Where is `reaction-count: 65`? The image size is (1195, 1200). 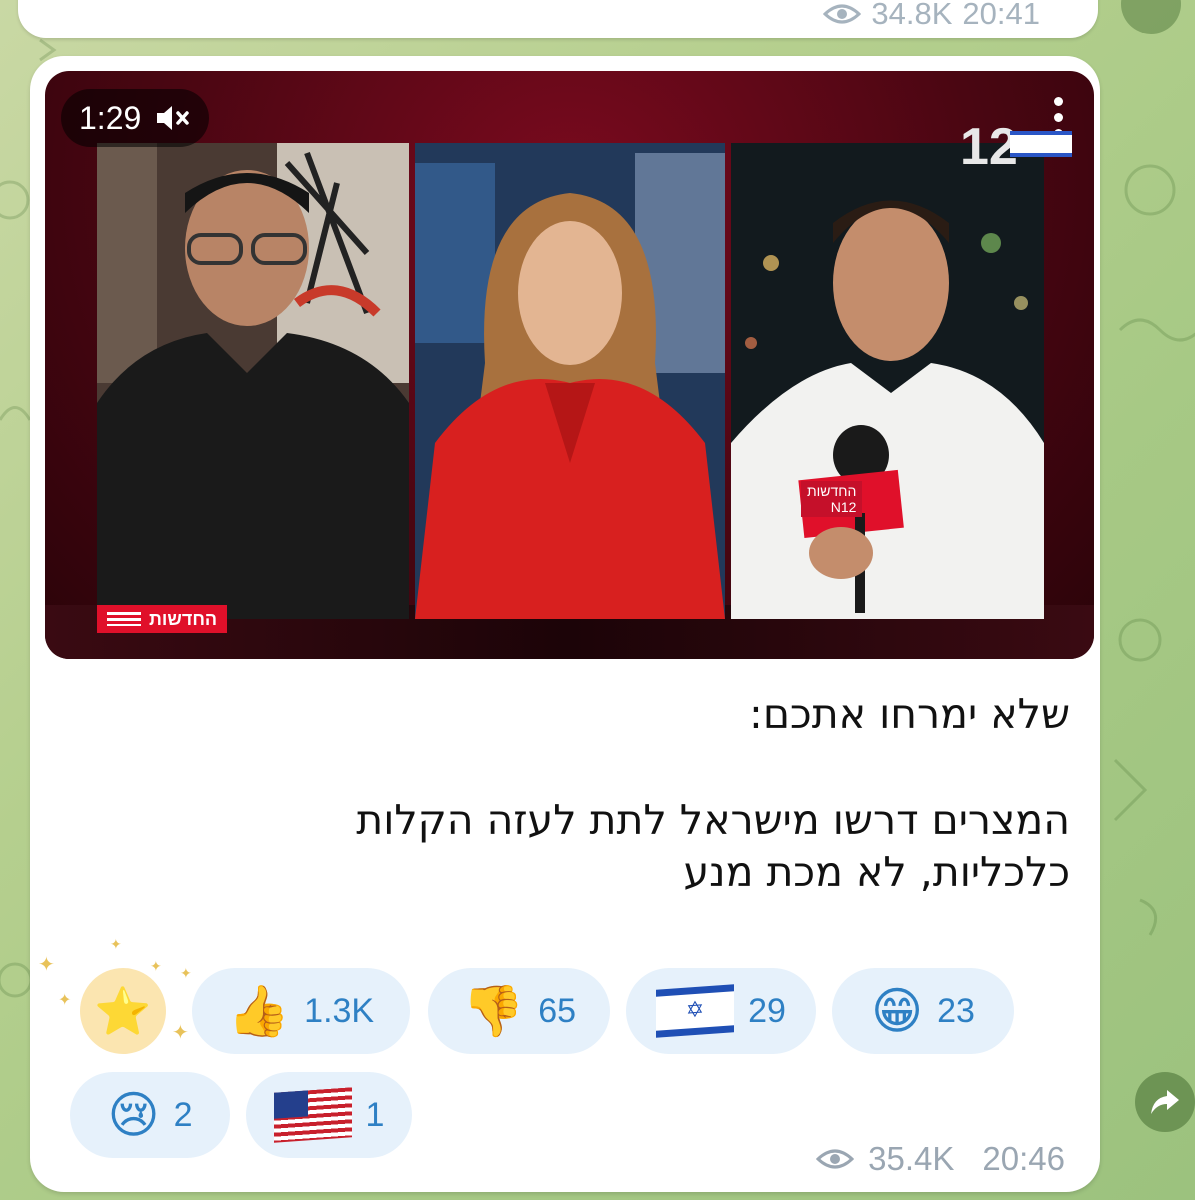 reaction-count: 65 is located at coordinates (557, 1010).